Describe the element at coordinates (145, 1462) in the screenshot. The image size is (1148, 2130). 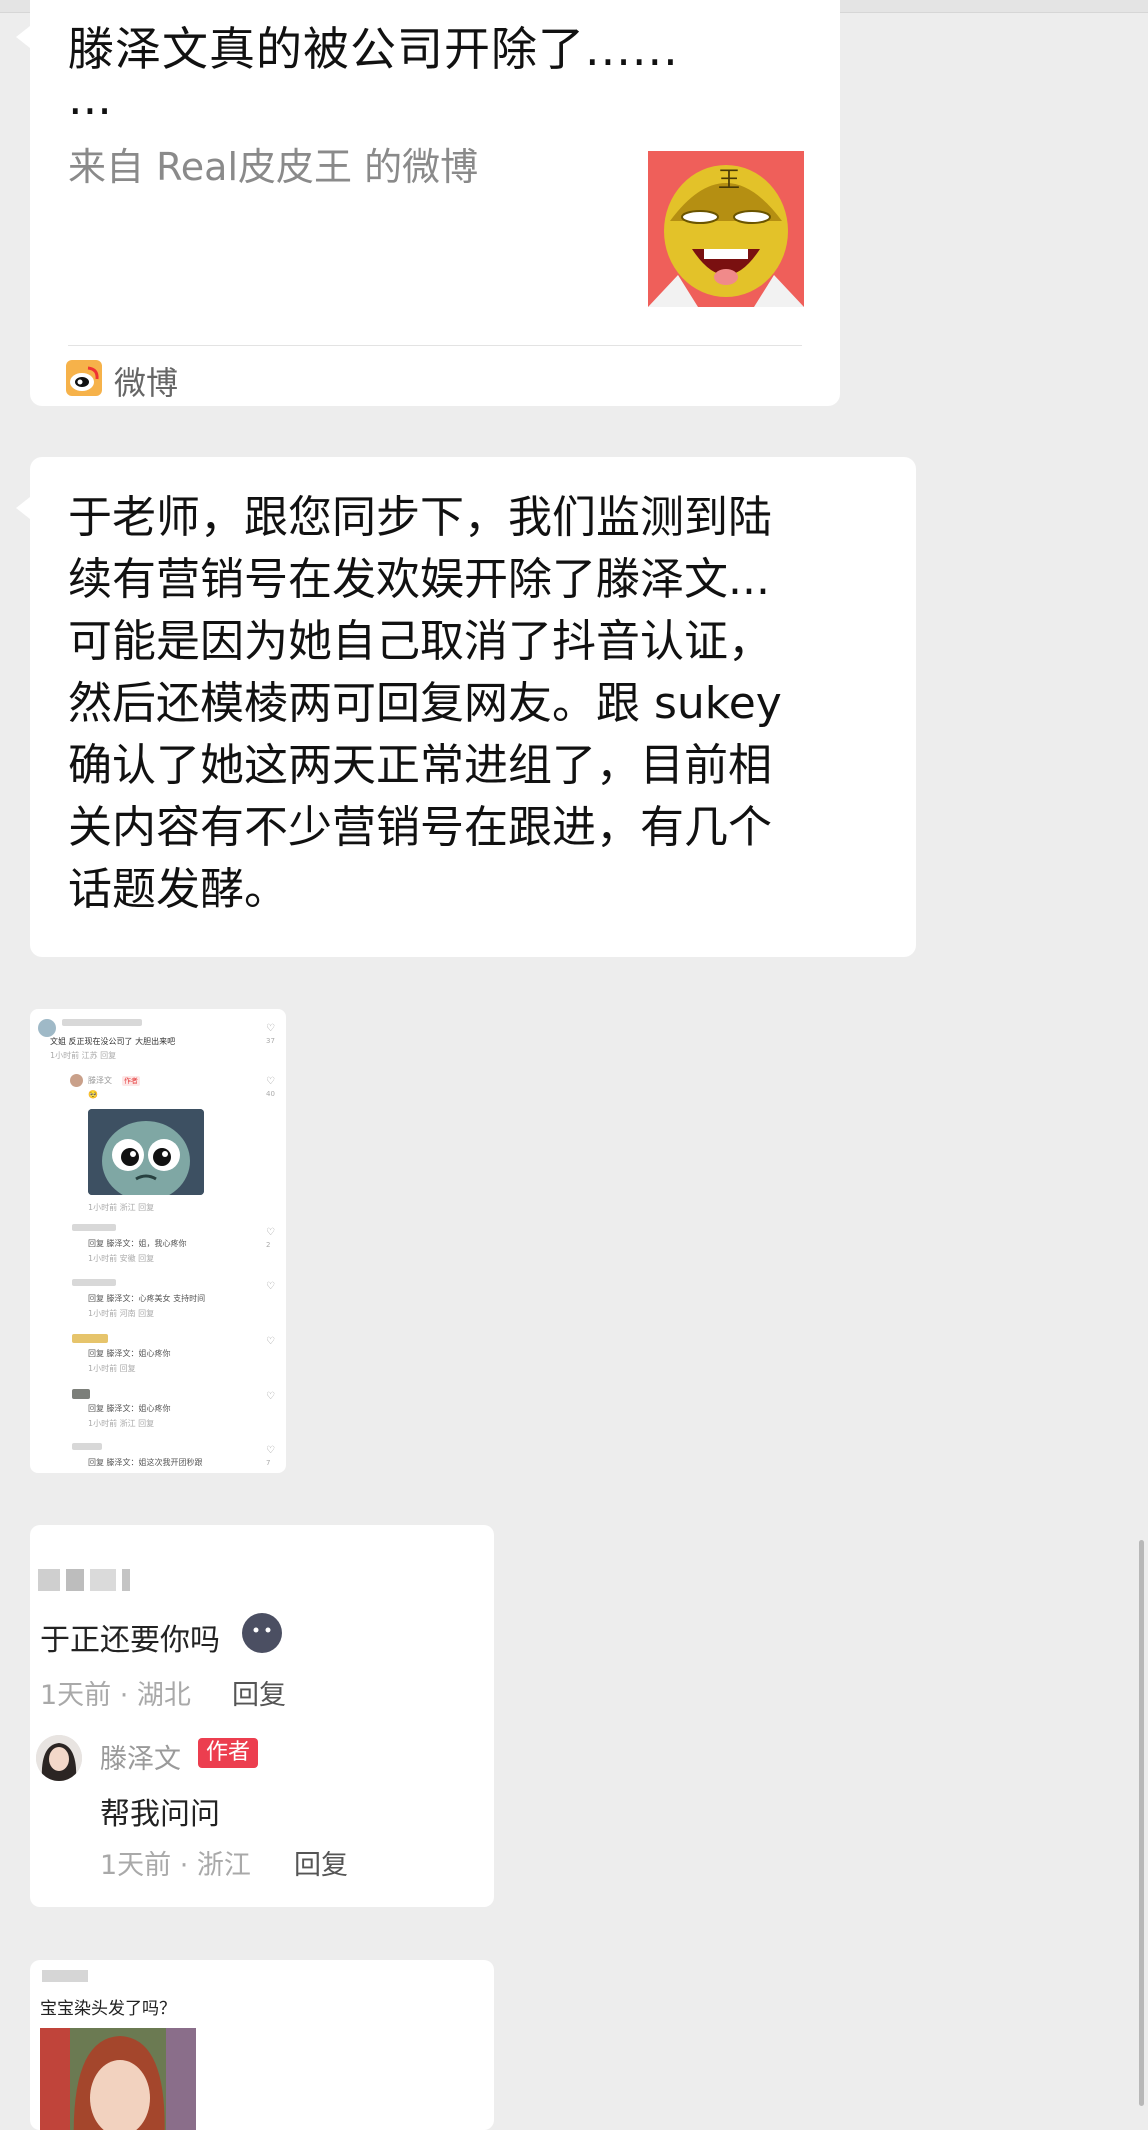
I see `reply-text: 回复 滕泽文：姐这次我开团秒跟` at that location.